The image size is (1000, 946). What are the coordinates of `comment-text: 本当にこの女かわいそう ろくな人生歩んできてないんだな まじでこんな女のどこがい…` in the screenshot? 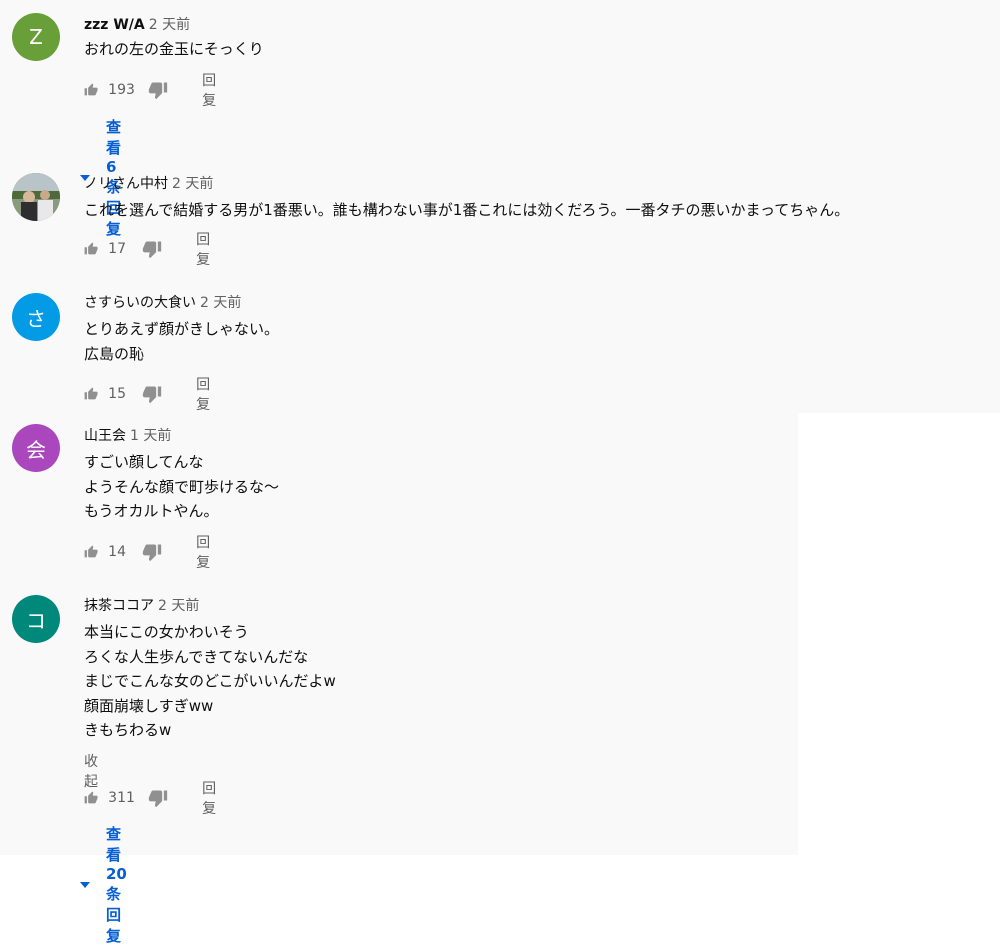 It's located at (210, 681).